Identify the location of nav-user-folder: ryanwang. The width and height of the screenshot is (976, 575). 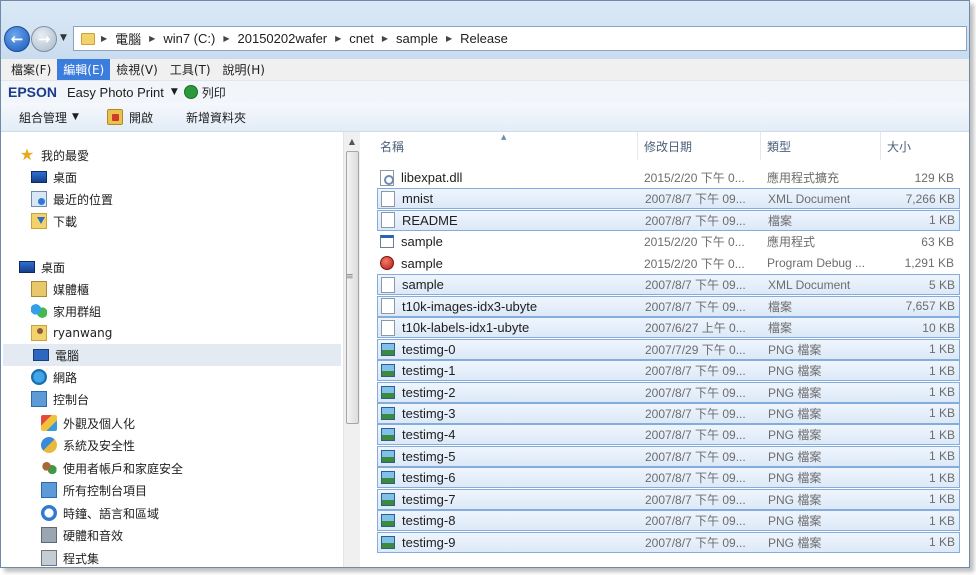
(71, 333).